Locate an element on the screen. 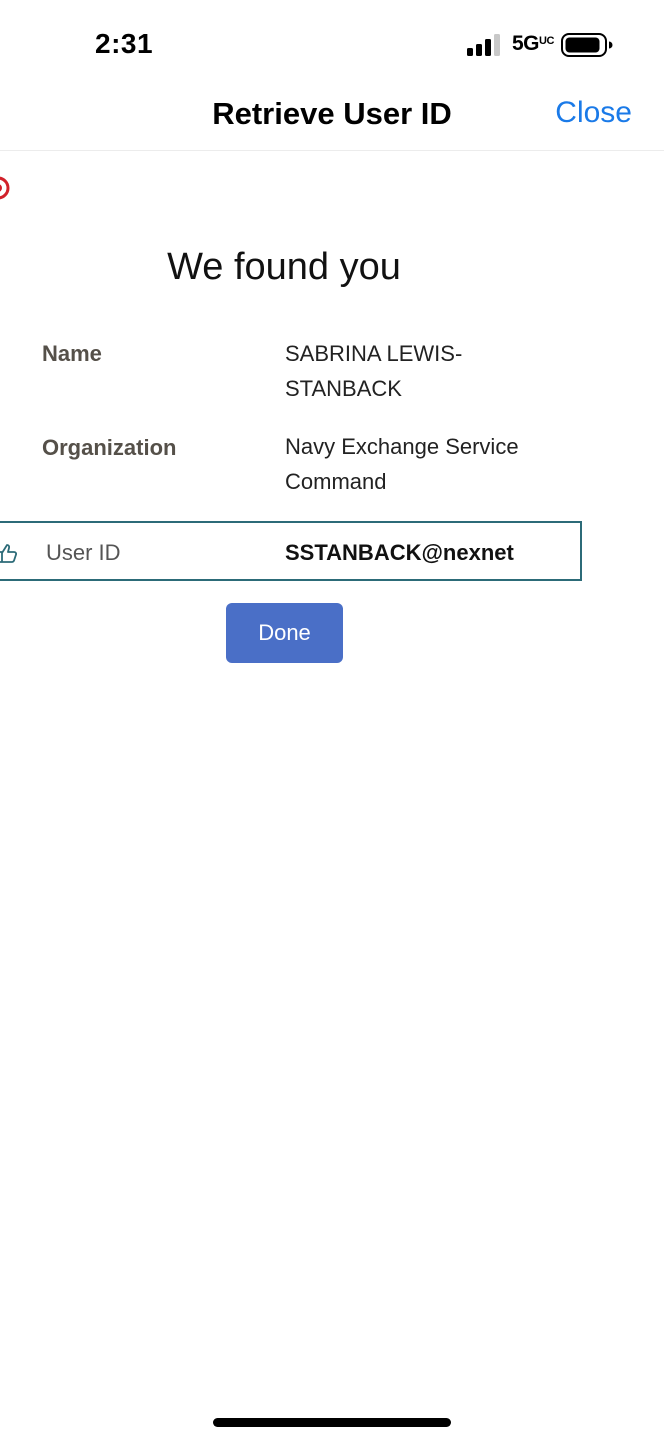 The image size is (664, 1440). thumbs-up-icon is located at coordinates (9, 553).